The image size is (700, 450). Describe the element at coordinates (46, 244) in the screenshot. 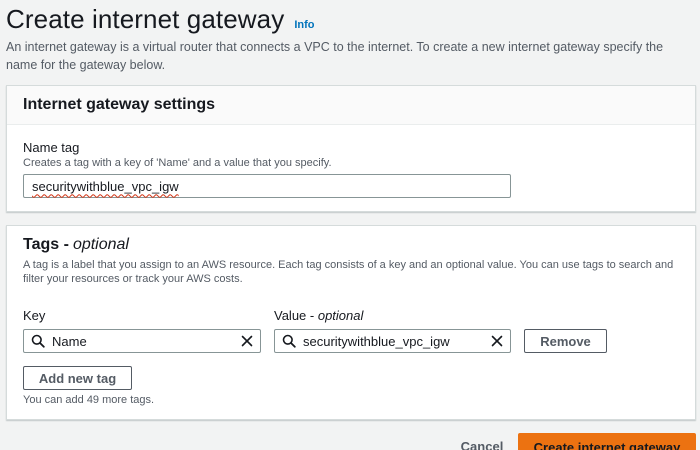

I see `tags-title: Tags -` at that location.